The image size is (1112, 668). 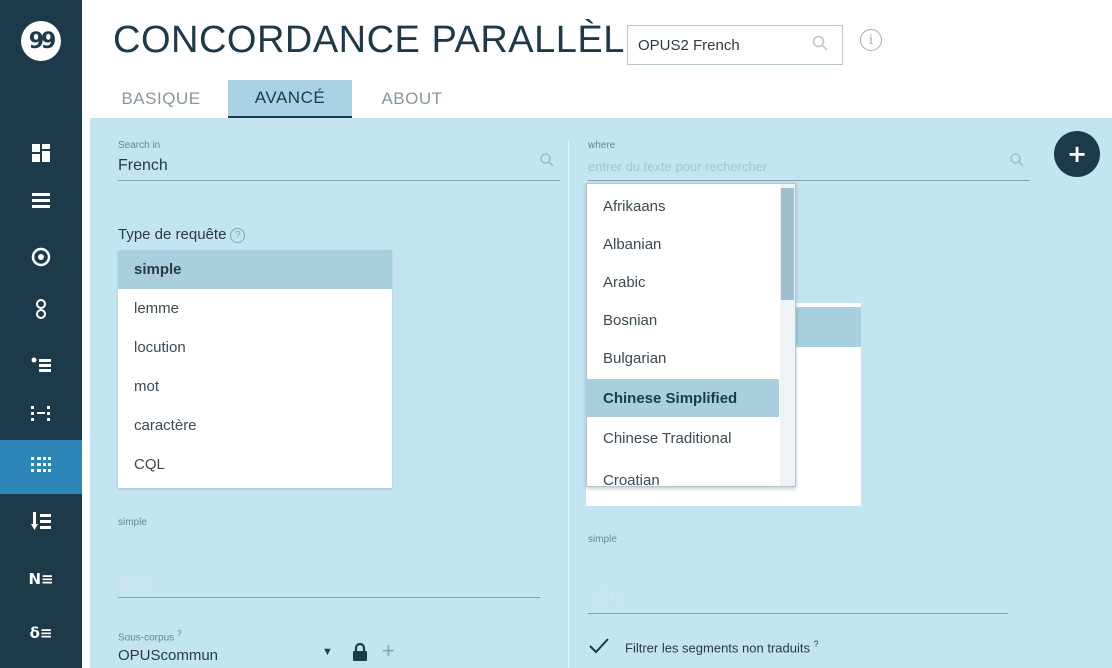 What do you see at coordinates (722, 647) in the screenshot?
I see `filter-untranslated-label: Filtrer les segments non traduits ?` at bounding box center [722, 647].